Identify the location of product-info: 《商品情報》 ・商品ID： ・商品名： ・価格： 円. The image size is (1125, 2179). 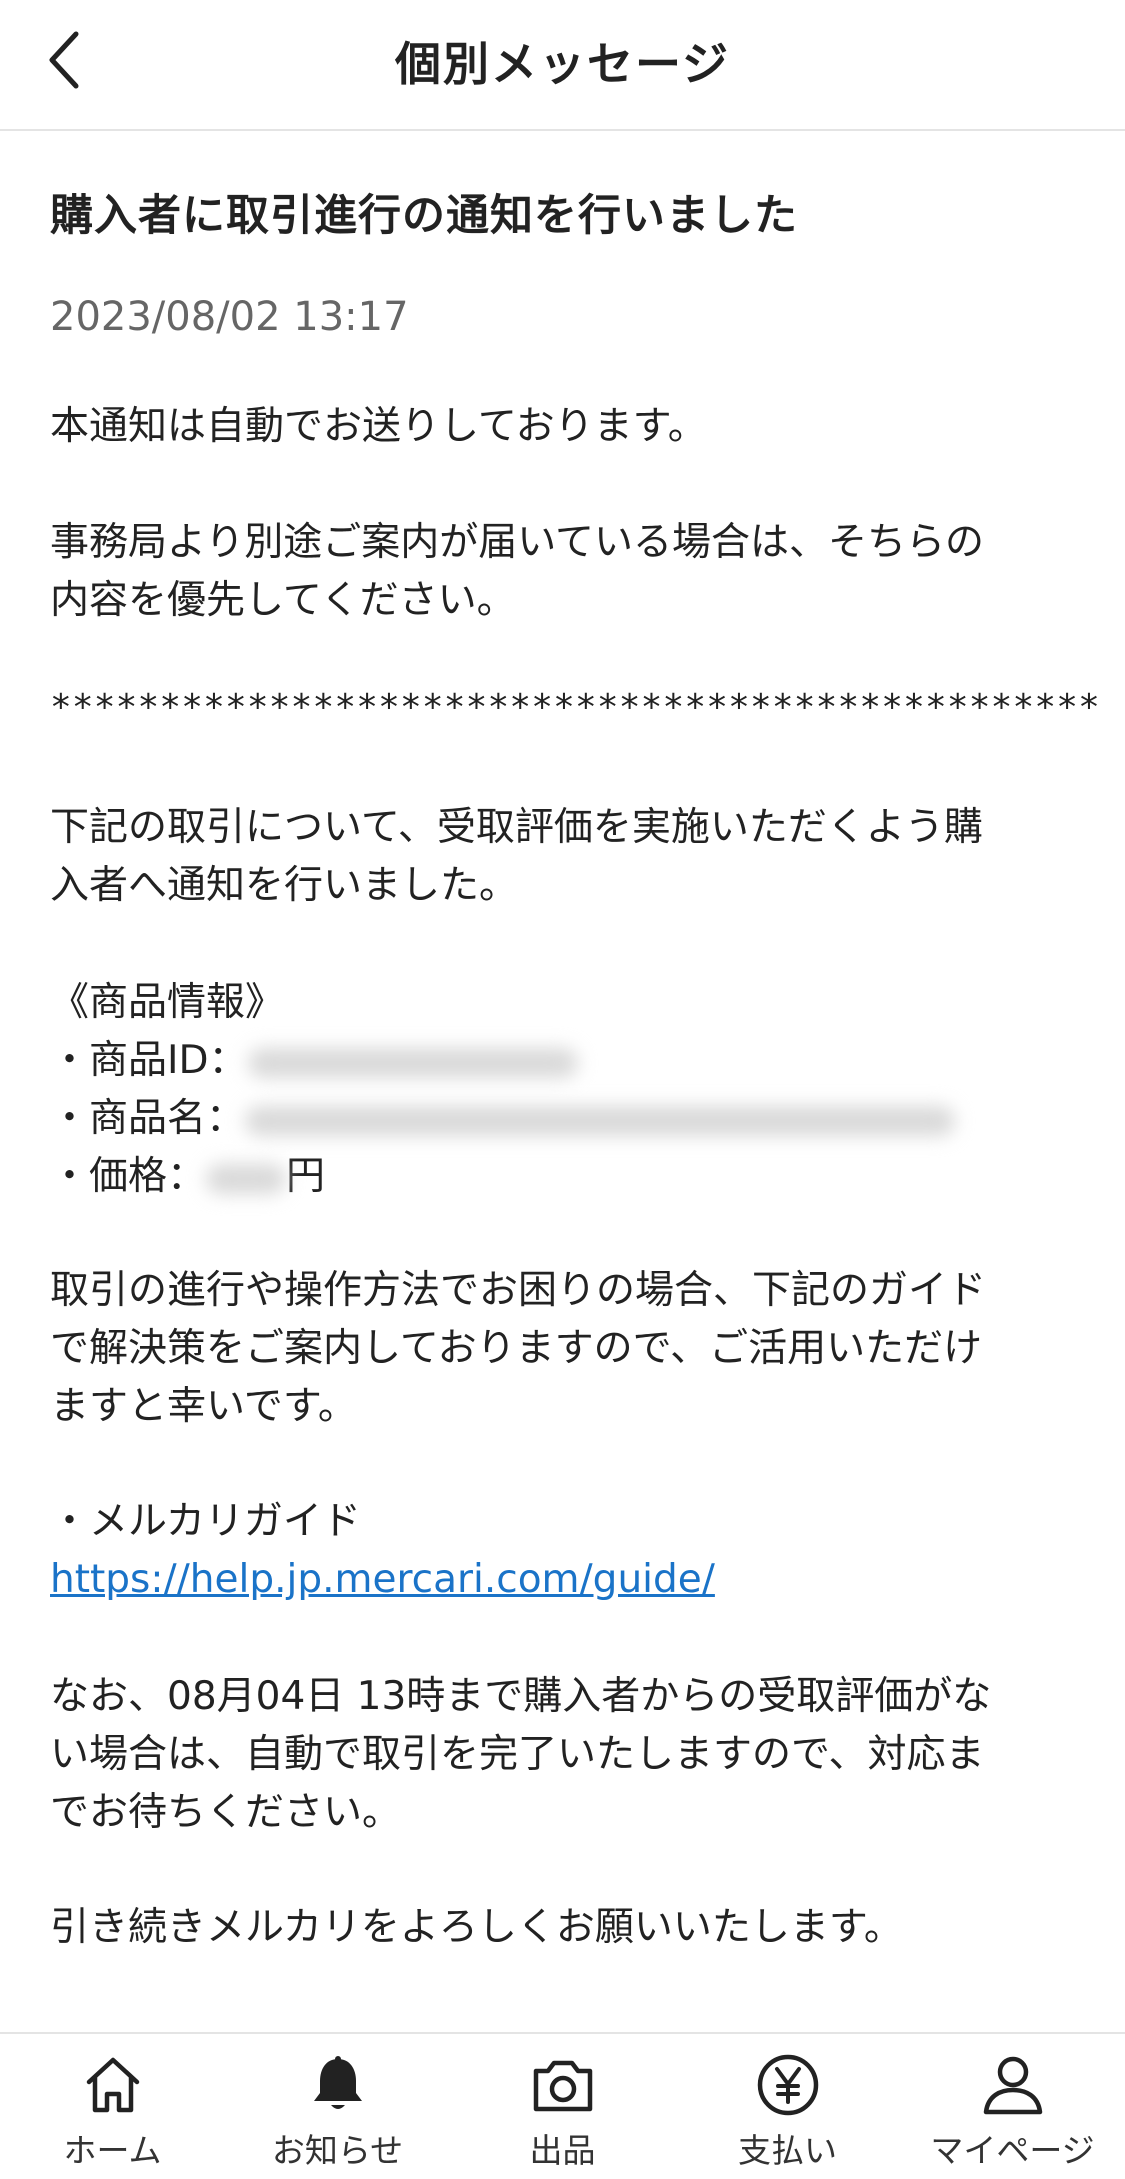
(503, 1090).